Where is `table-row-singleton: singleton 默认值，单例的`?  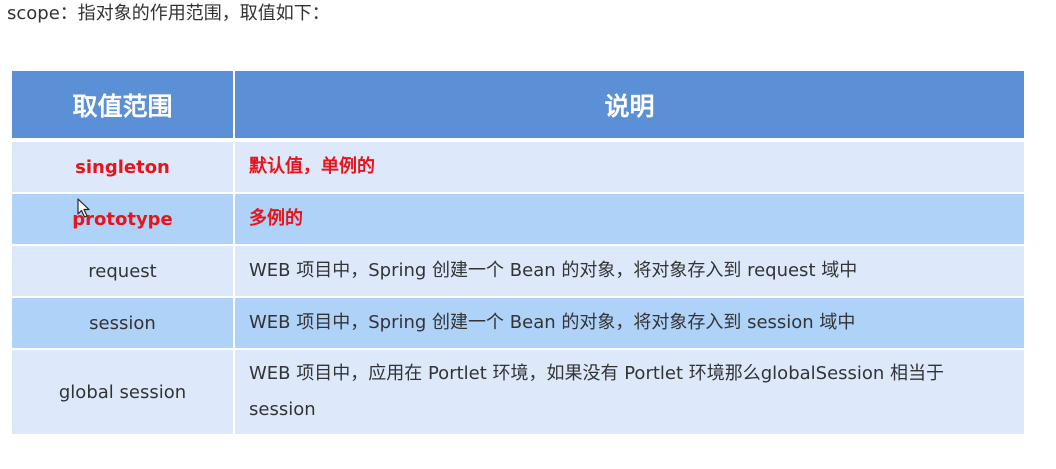
table-row-singleton: singleton 默认值，单例的 is located at coordinates (518, 167).